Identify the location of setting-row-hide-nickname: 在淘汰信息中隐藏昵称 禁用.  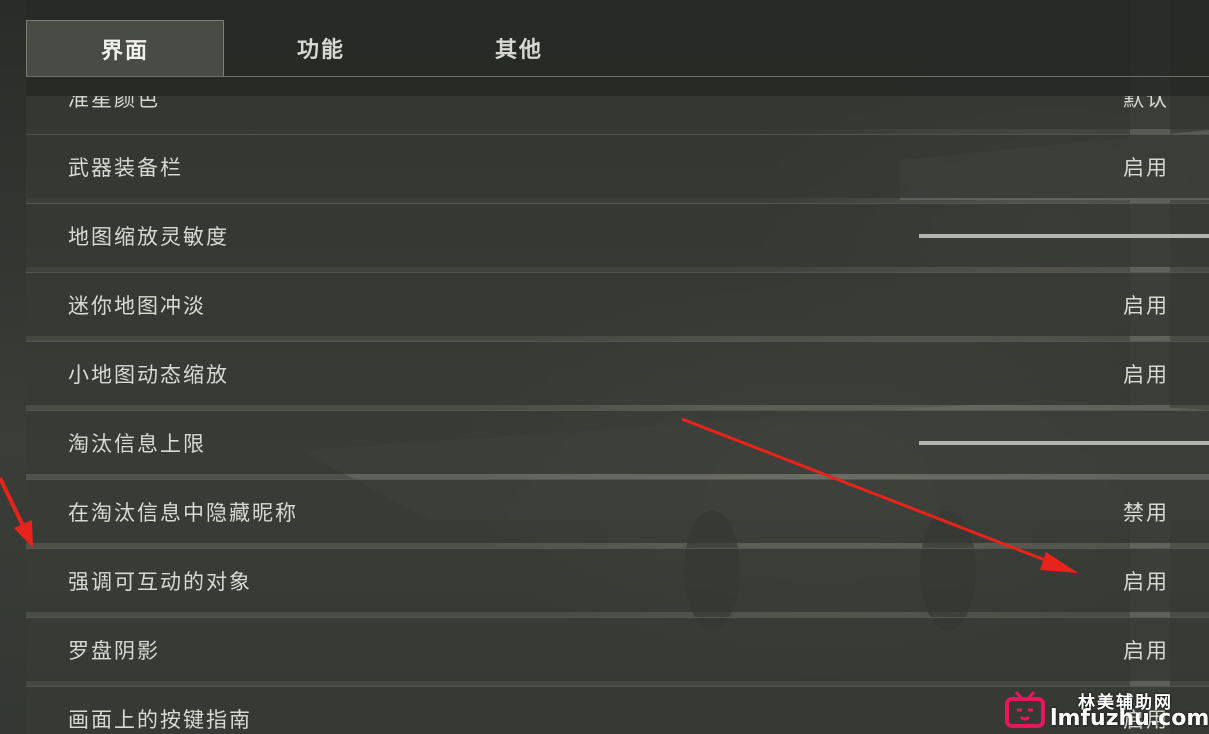
(617, 511).